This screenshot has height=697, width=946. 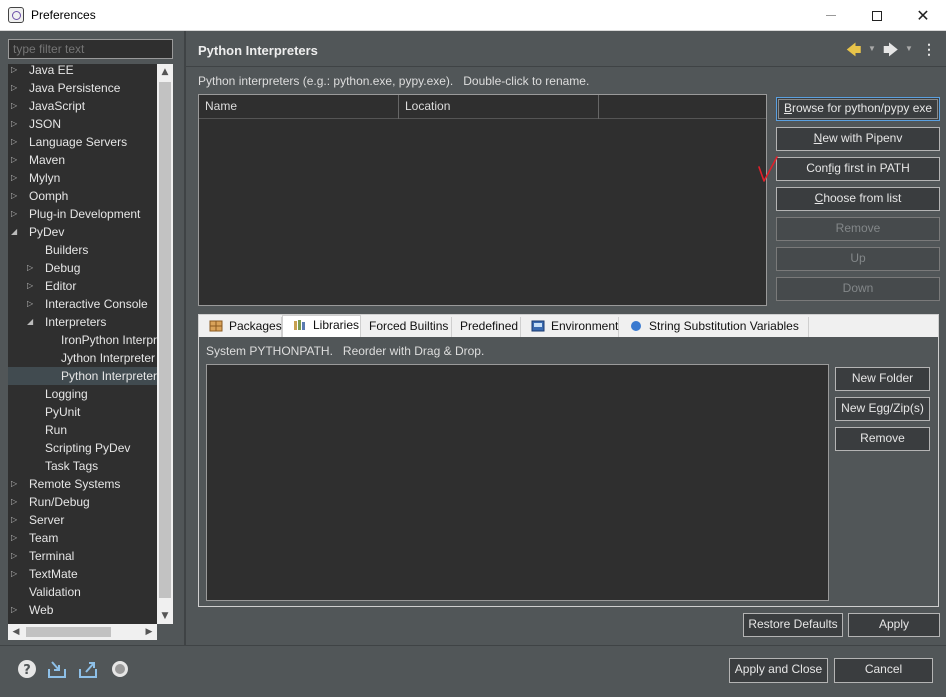 What do you see at coordinates (82, 340) in the screenshot?
I see `tree-item: IronPython Interpreter` at bounding box center [82, 340].